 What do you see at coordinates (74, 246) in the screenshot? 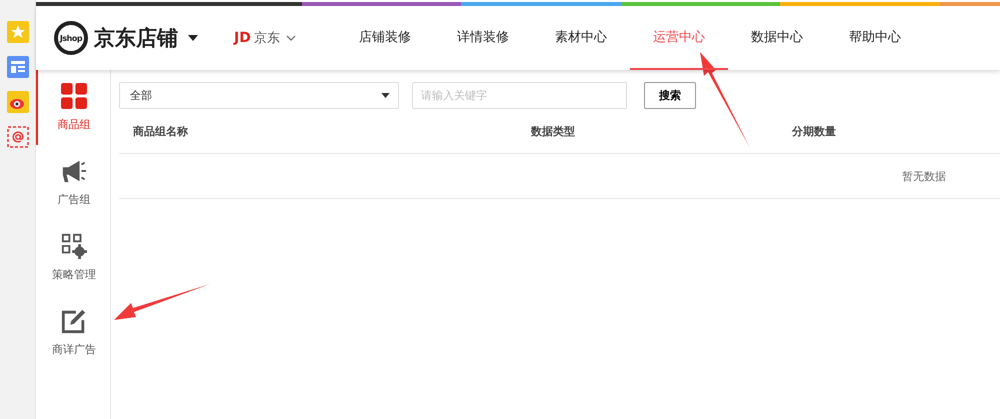
I see `settings-icon` at bounding box center [74, 246].